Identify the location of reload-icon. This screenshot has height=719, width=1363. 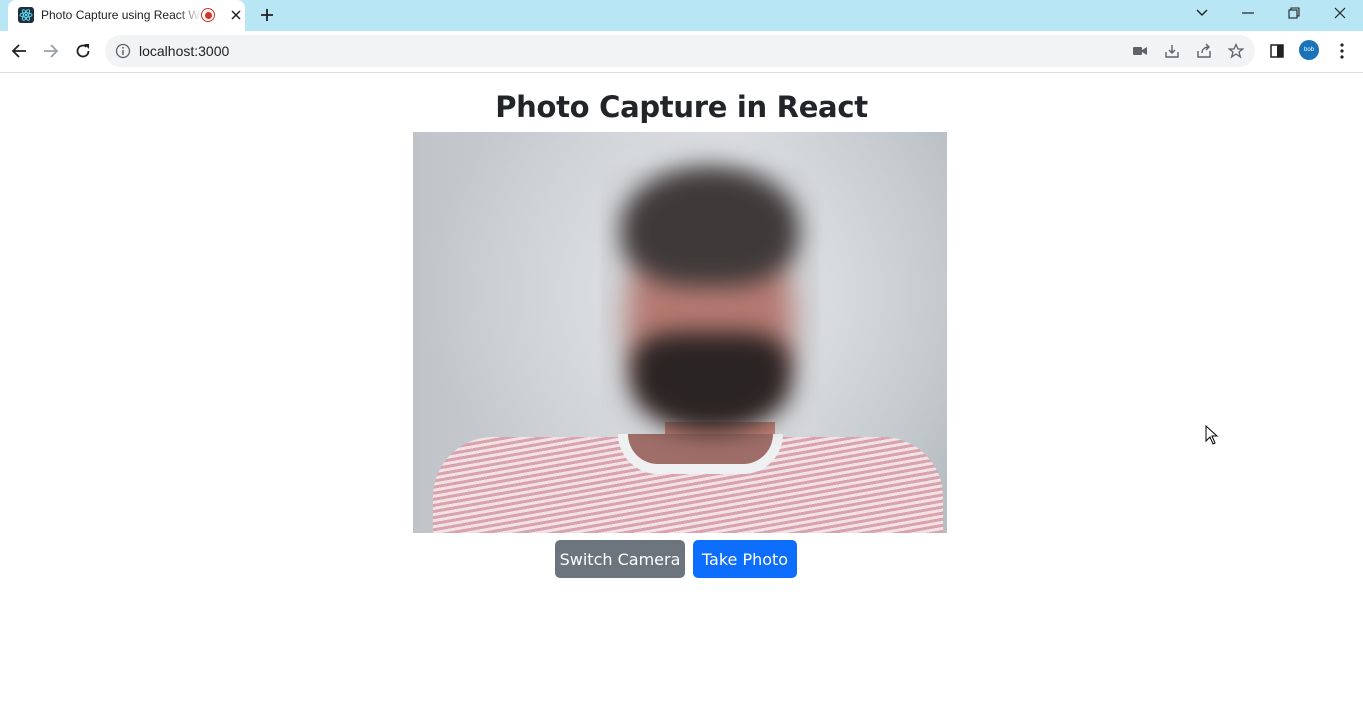
(83, 51).